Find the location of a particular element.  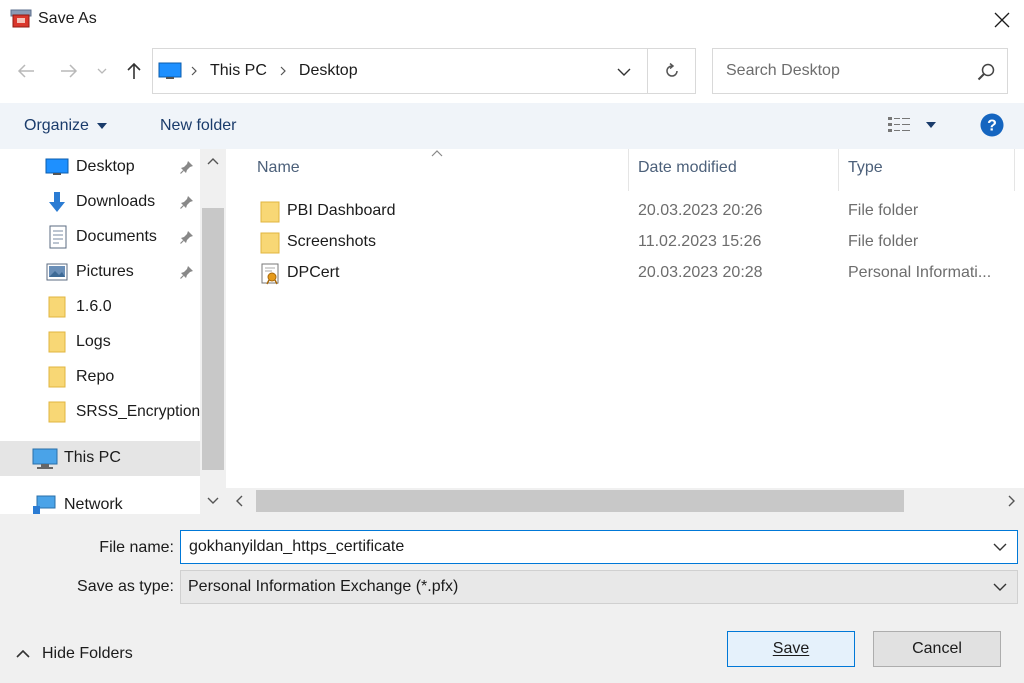

sidebar-item-network: Network is located at coordinates (100, 501).